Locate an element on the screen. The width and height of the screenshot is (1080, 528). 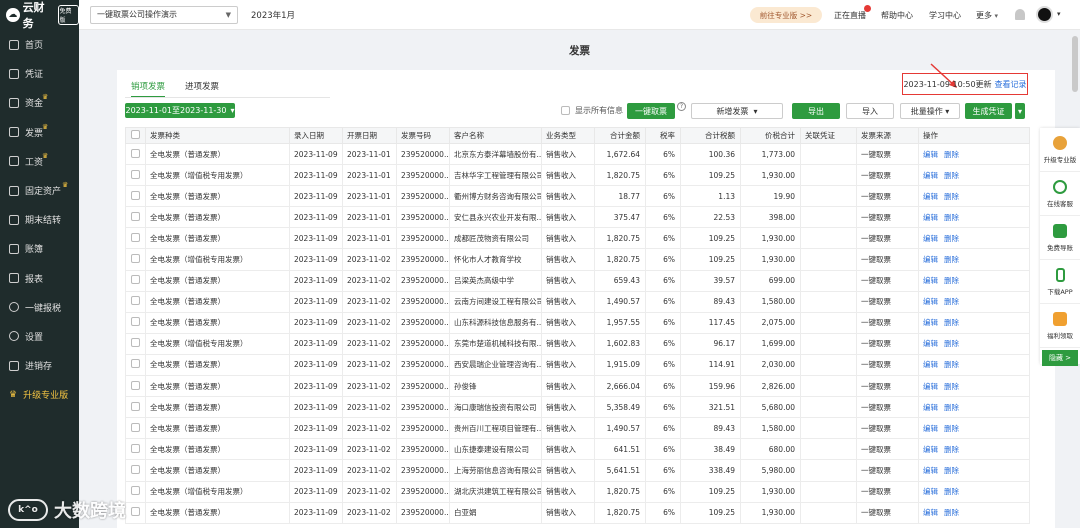
sidebar-item-funds: 资金 ♛ is located at coordinates (39, 102).